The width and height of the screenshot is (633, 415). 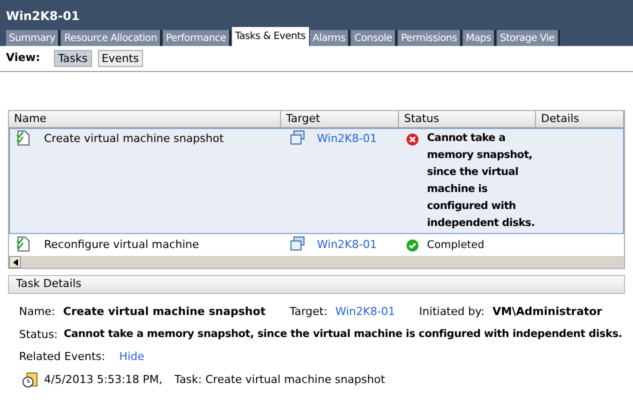 What do you see at coordinates (343, 334) in the screenshot?
I see `field-value: Cannot take a memory snapshot, since the virtual machine is configured with independent disks.` at bounding box center [343, 334].